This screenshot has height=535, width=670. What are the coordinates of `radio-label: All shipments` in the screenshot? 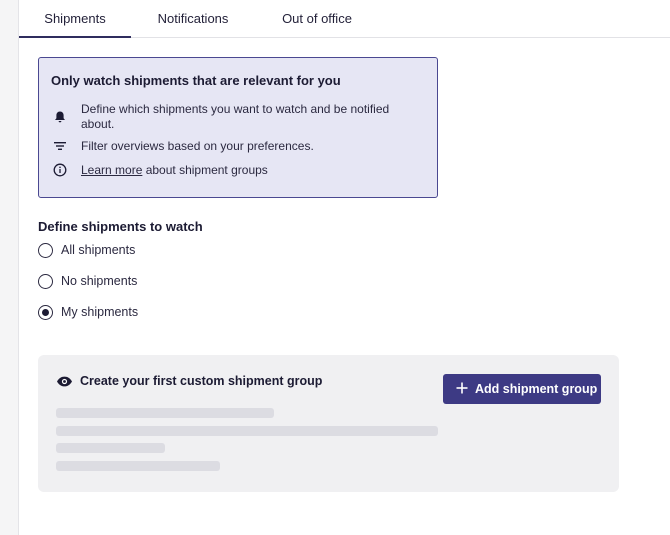 It's located at (98, 250).